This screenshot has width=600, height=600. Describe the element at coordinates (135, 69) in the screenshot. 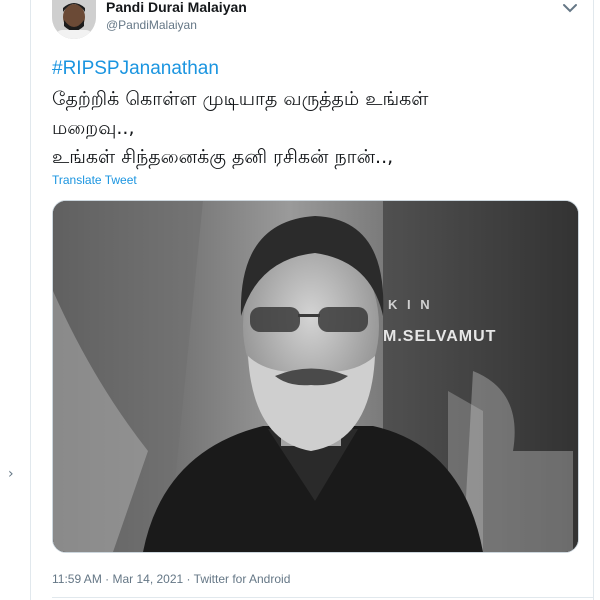

I see `hashtag-link: #RIPSPJananathan` at that location.